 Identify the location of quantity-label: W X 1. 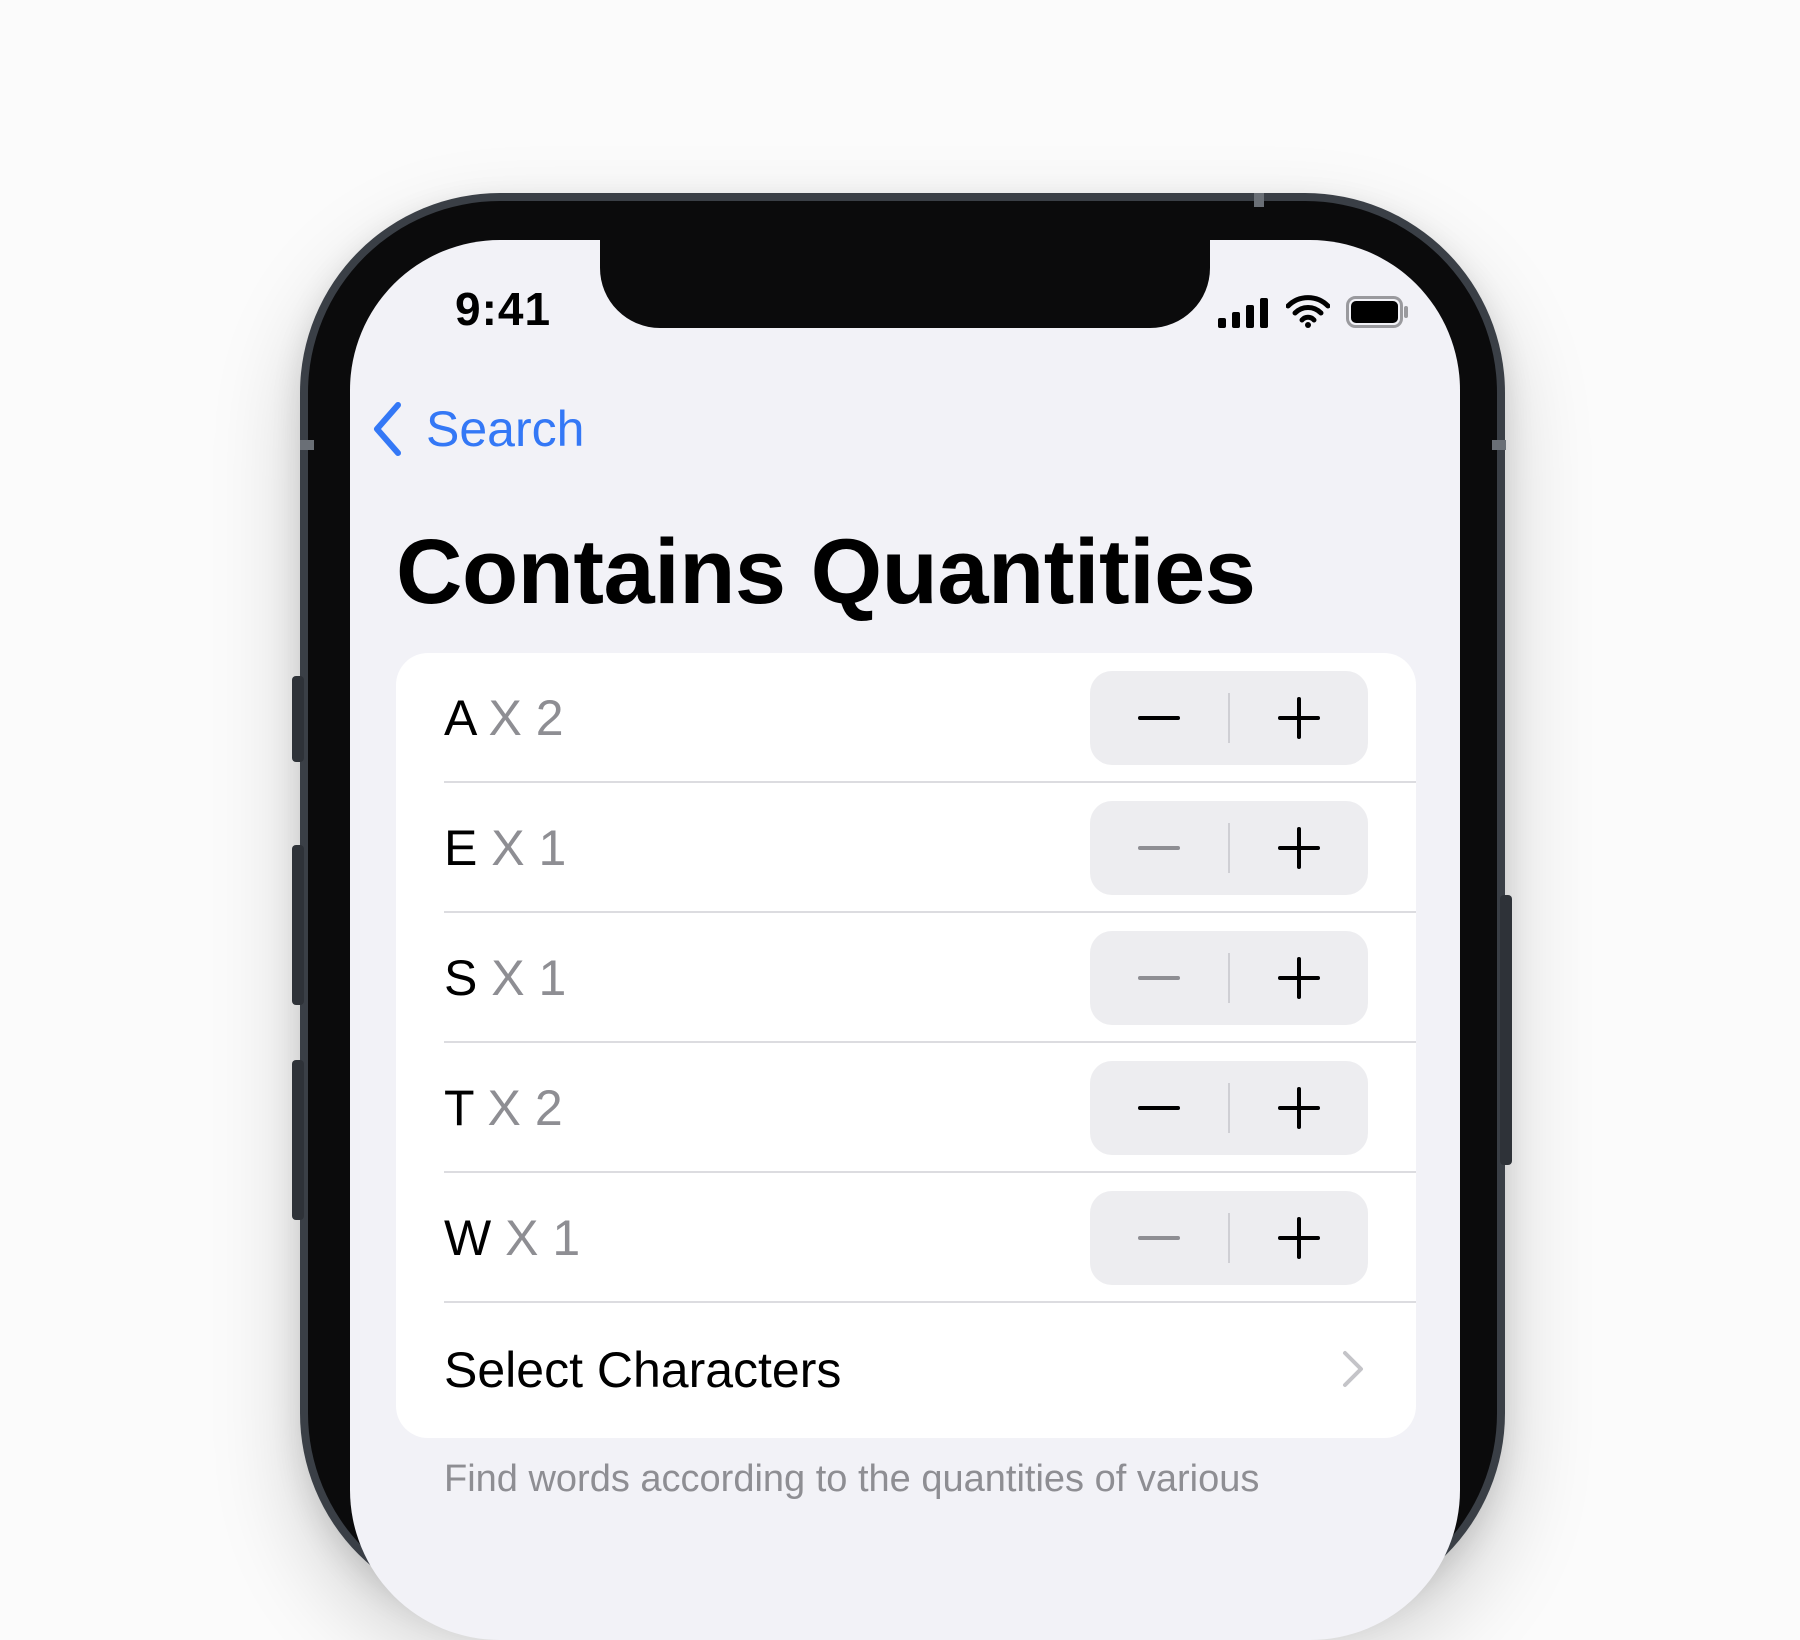
(512, 1238).